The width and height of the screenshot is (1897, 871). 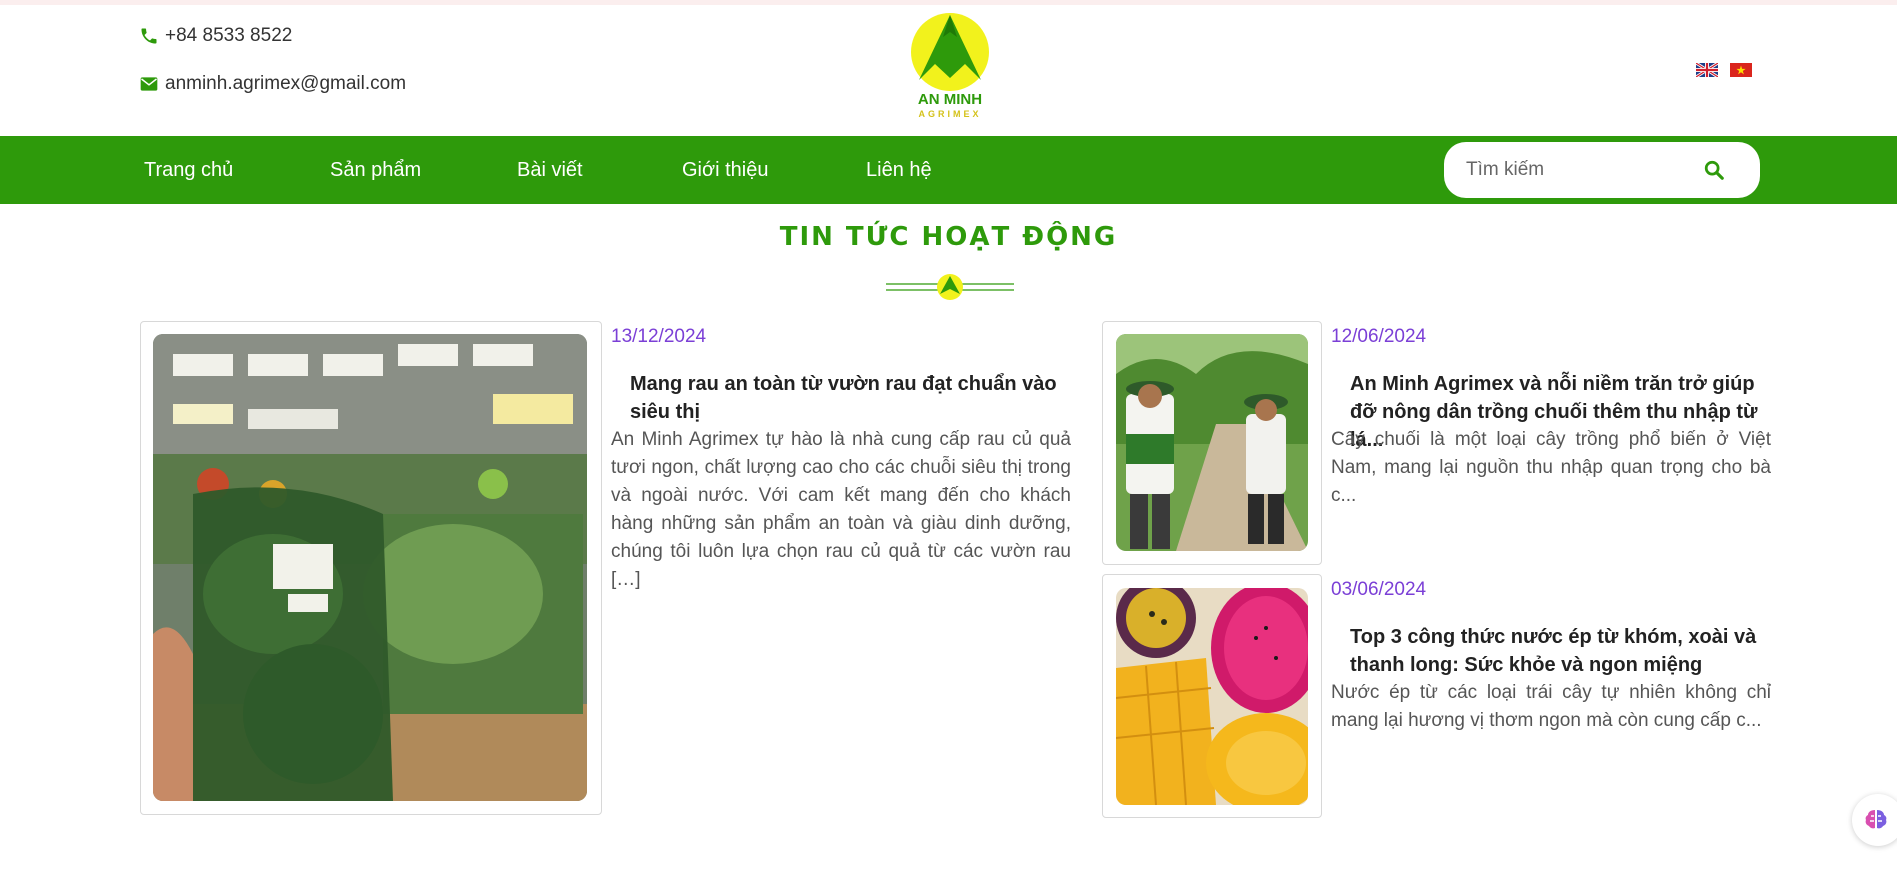 I want to click on banana-farm-image, so click(x=1212, y=442).